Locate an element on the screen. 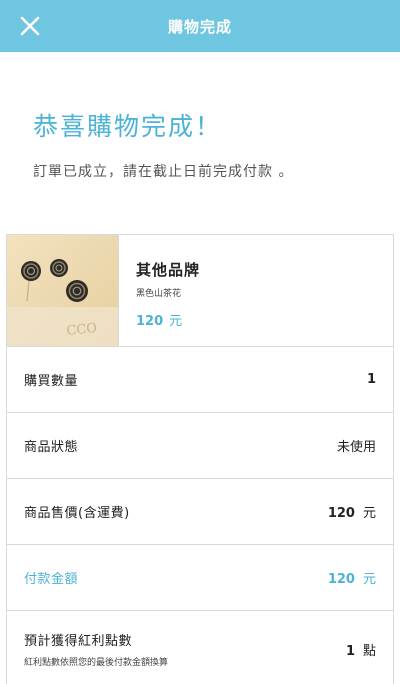 The image size is (400, 684). sale-price-label: 商品售價(含運費) is located at coordinates (77, 513).